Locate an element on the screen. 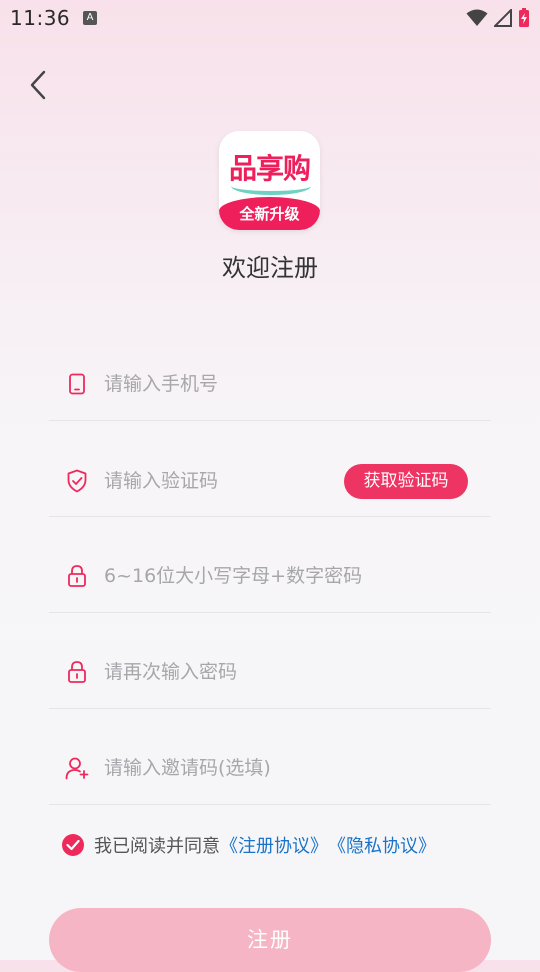 This screenshot has height=972, width=540. status-time: 11:36 is located at coordinates (40, 18).